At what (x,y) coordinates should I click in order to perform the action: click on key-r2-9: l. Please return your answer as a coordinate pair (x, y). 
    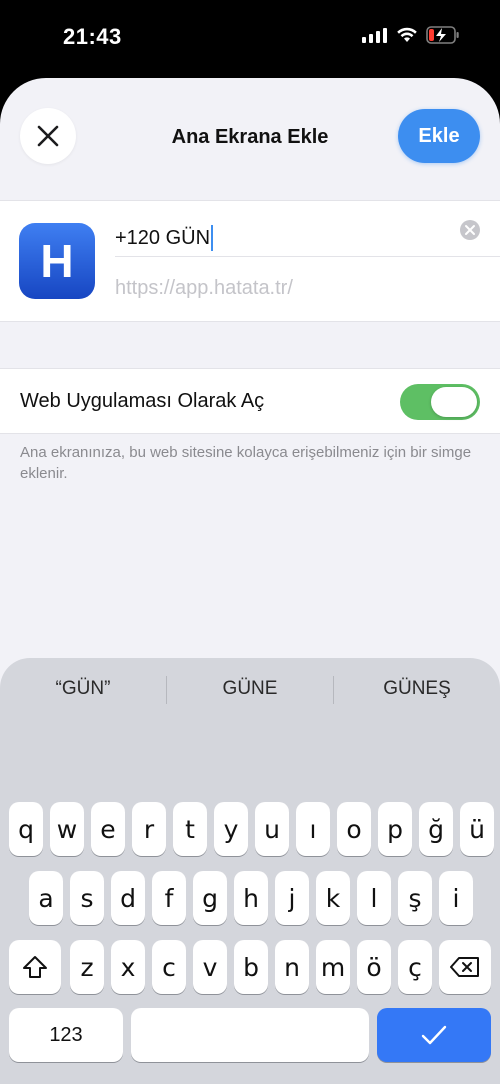
    Looking at the image, I should click on (374, 898).